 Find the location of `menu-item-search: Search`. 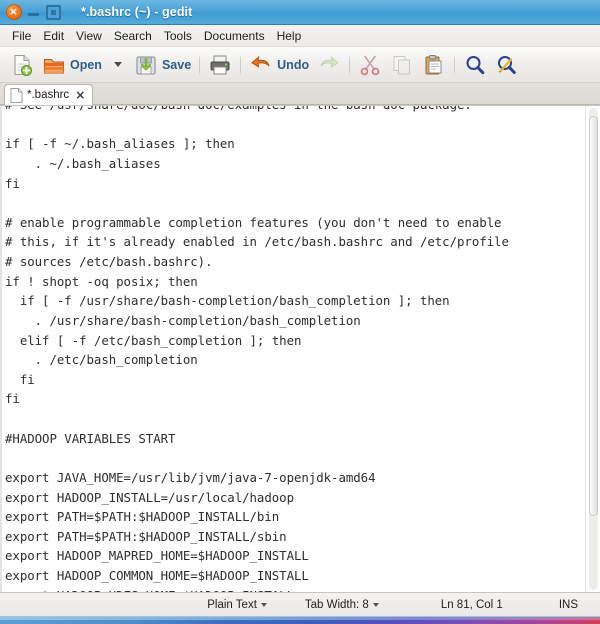

menu-item-search: Search is located at coordinates (133, 36).